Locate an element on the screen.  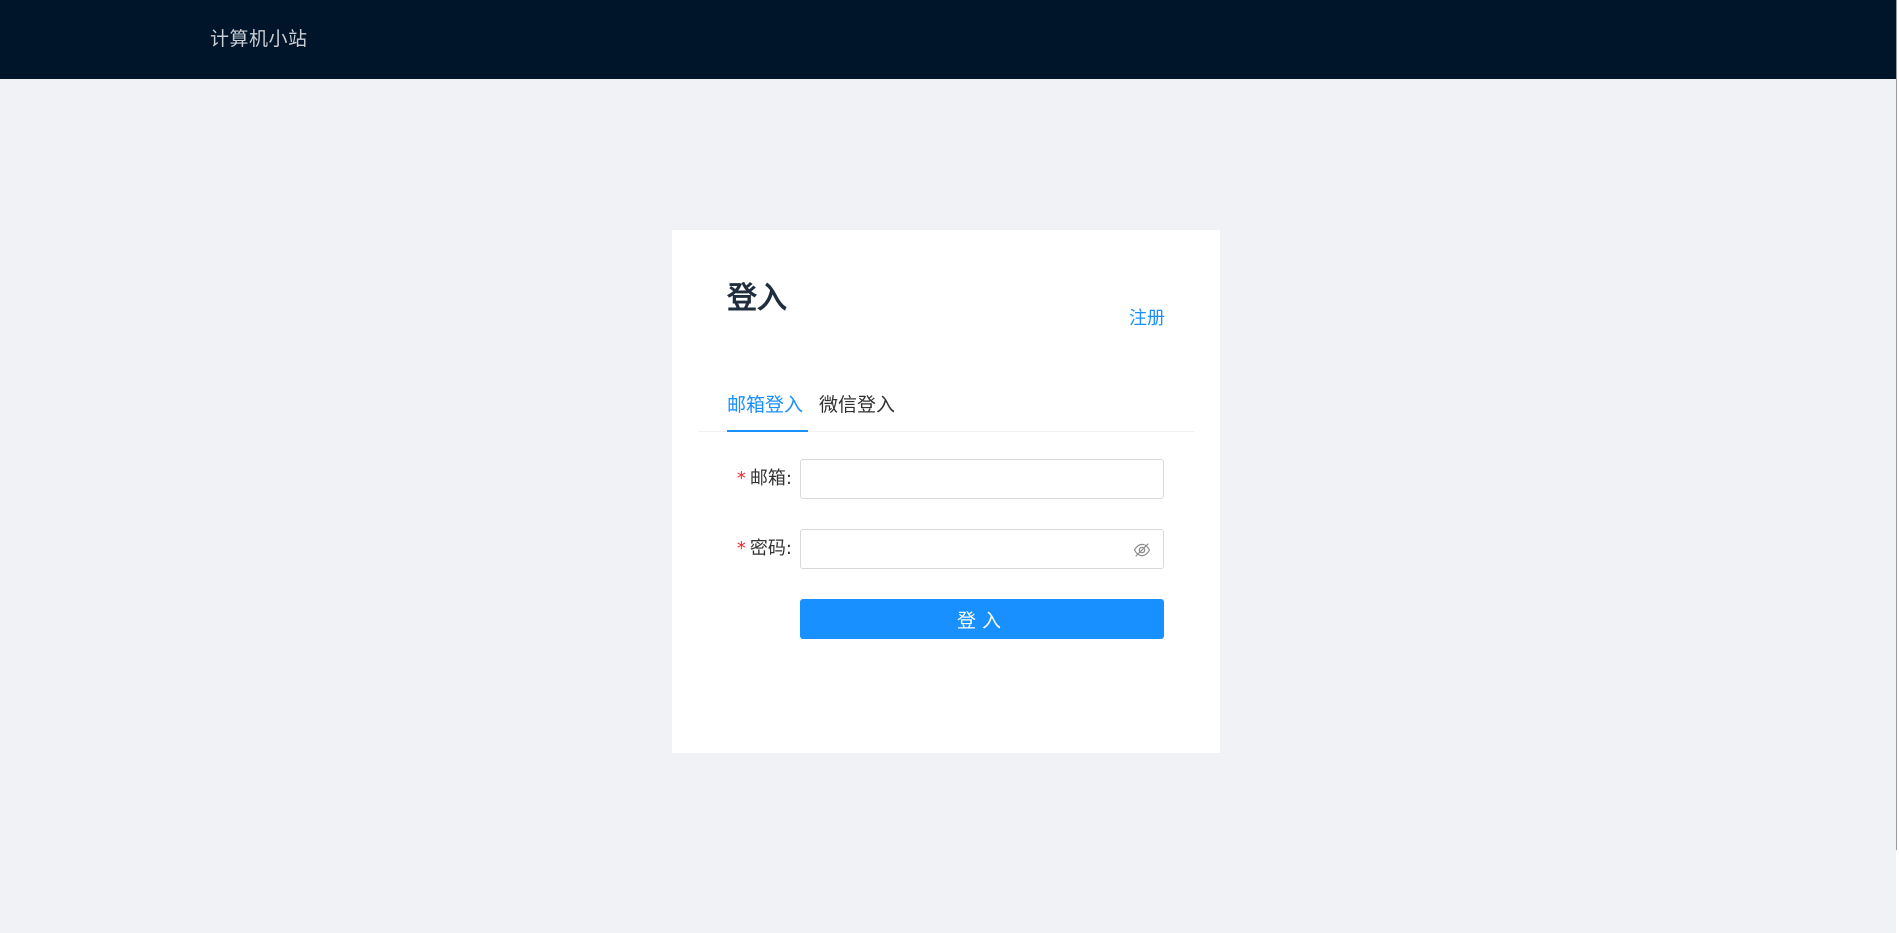
login-submit-button: 登入 is located at coordinates (982, 619).